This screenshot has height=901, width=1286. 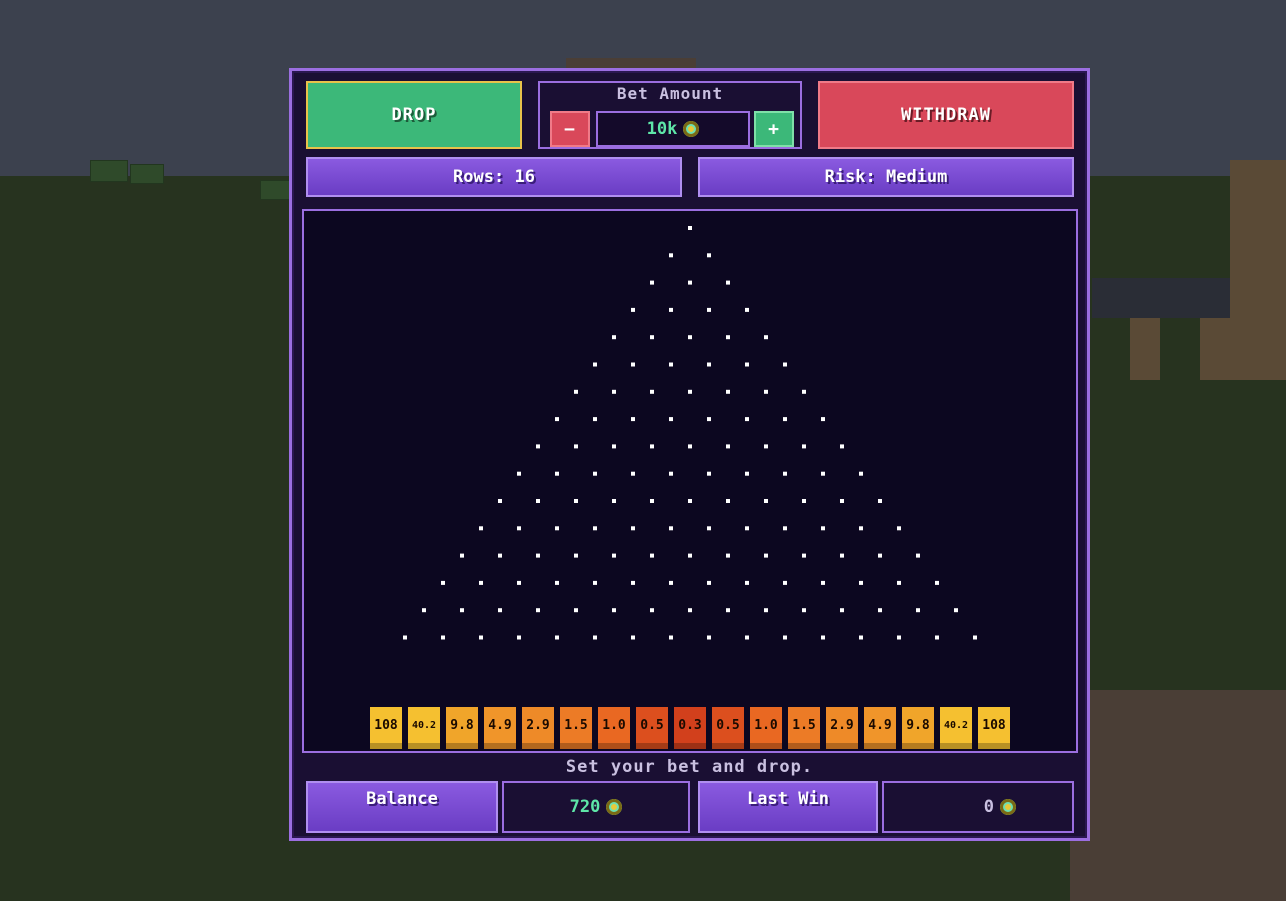 What do you see at coordinates (652, 728) in the screenshot?
I see `multiplier-bucket: 0.5` at bounding box center [652, 728].